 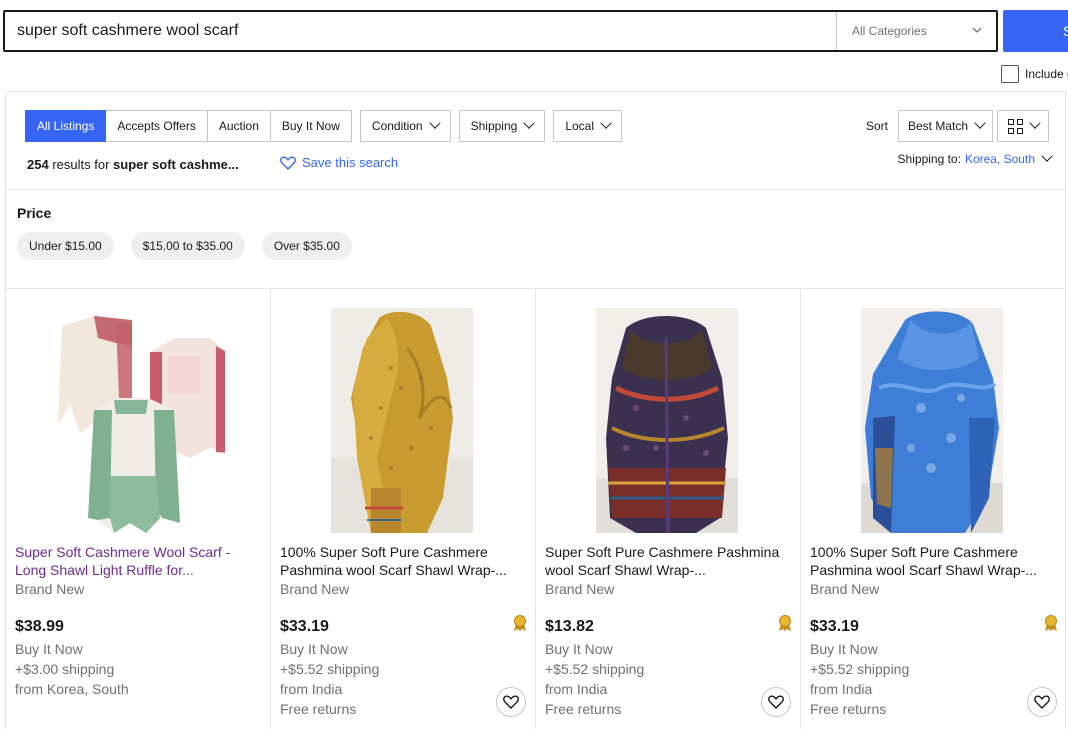 I want to click on shipping-dropdown-label: Shipping, so click(x=494, y=126).